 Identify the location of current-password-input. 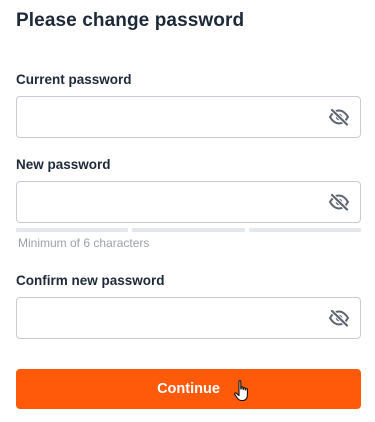
(167, 117).